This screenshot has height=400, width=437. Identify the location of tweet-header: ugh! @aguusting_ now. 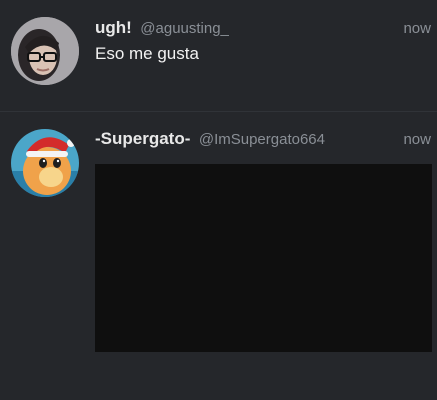
(263, 29).